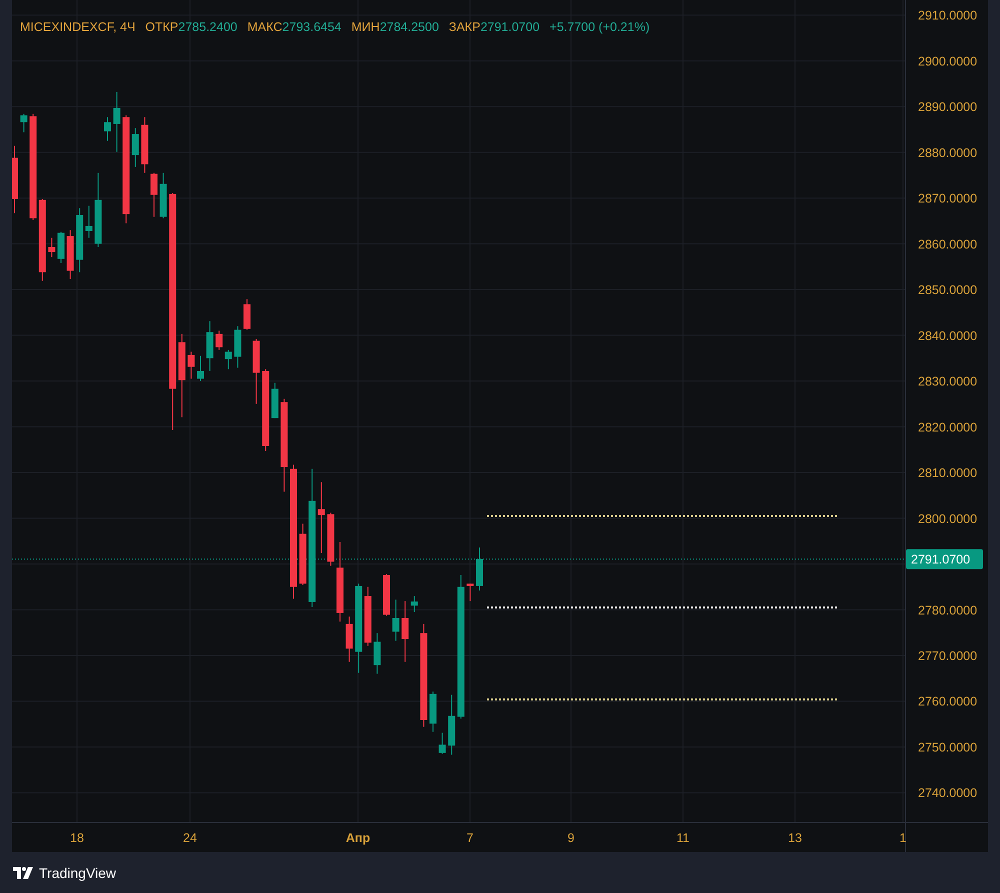  What do you see at coordinates (683, 838) in the screenshot?
I see `time-axis-label: 11` at bounding box center [683, 838].